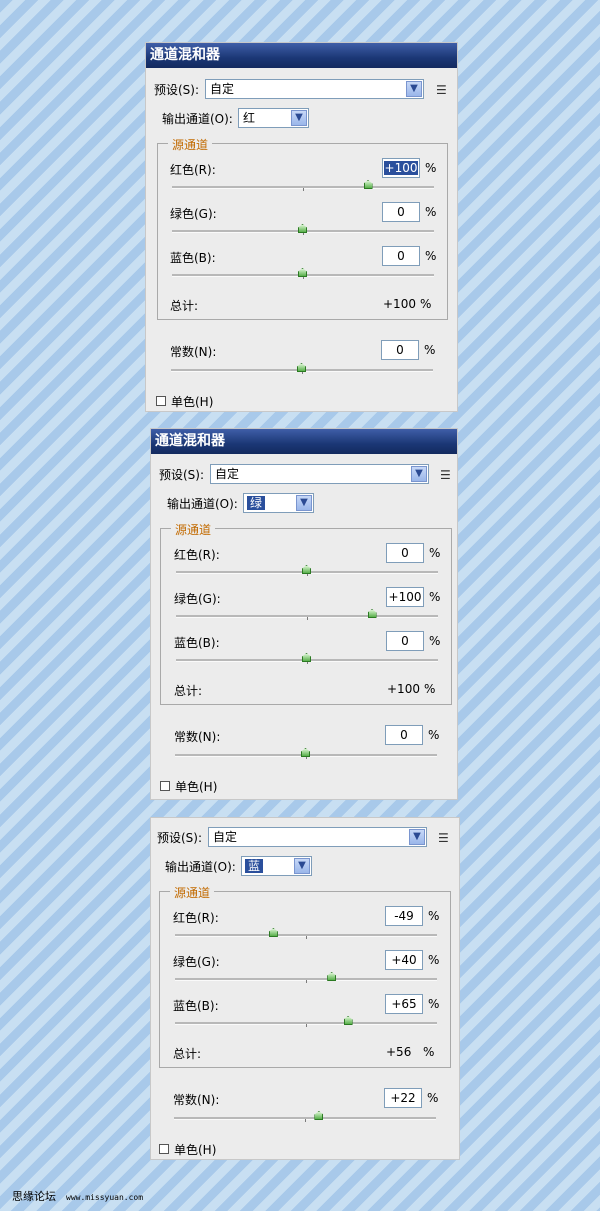 The image size is (600, 1211). I want to click on green-value: +40, so click(404, 960).